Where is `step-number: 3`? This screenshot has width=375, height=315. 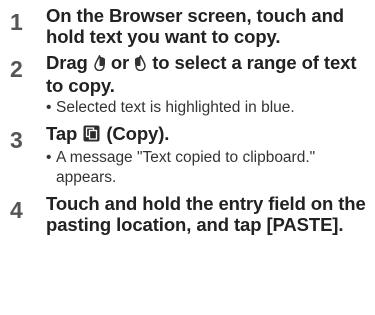
step-number: 3 is located at coordinates (16, 140).